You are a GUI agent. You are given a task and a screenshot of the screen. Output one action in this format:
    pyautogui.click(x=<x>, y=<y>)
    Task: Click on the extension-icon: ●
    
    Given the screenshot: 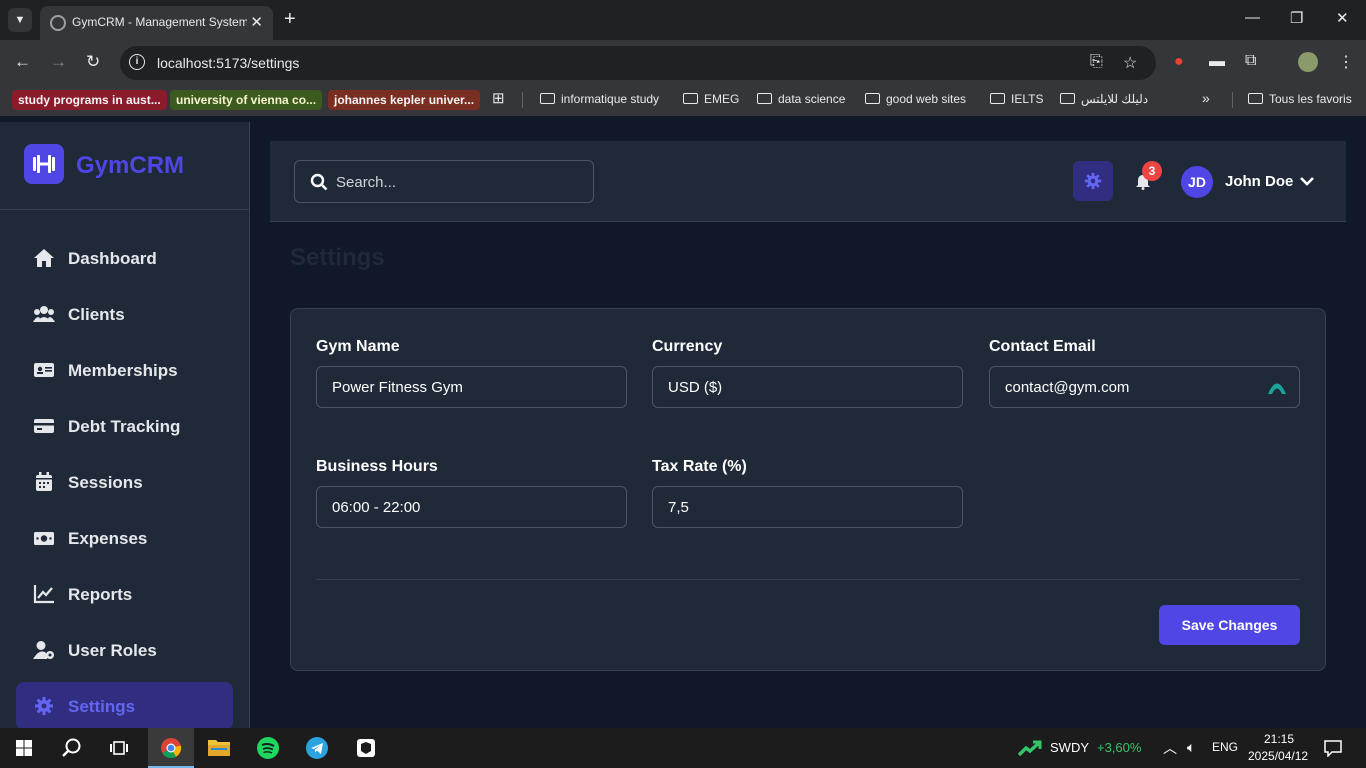 What is the action you would take?
    pyautogui.click(x=1179, y=62)
    